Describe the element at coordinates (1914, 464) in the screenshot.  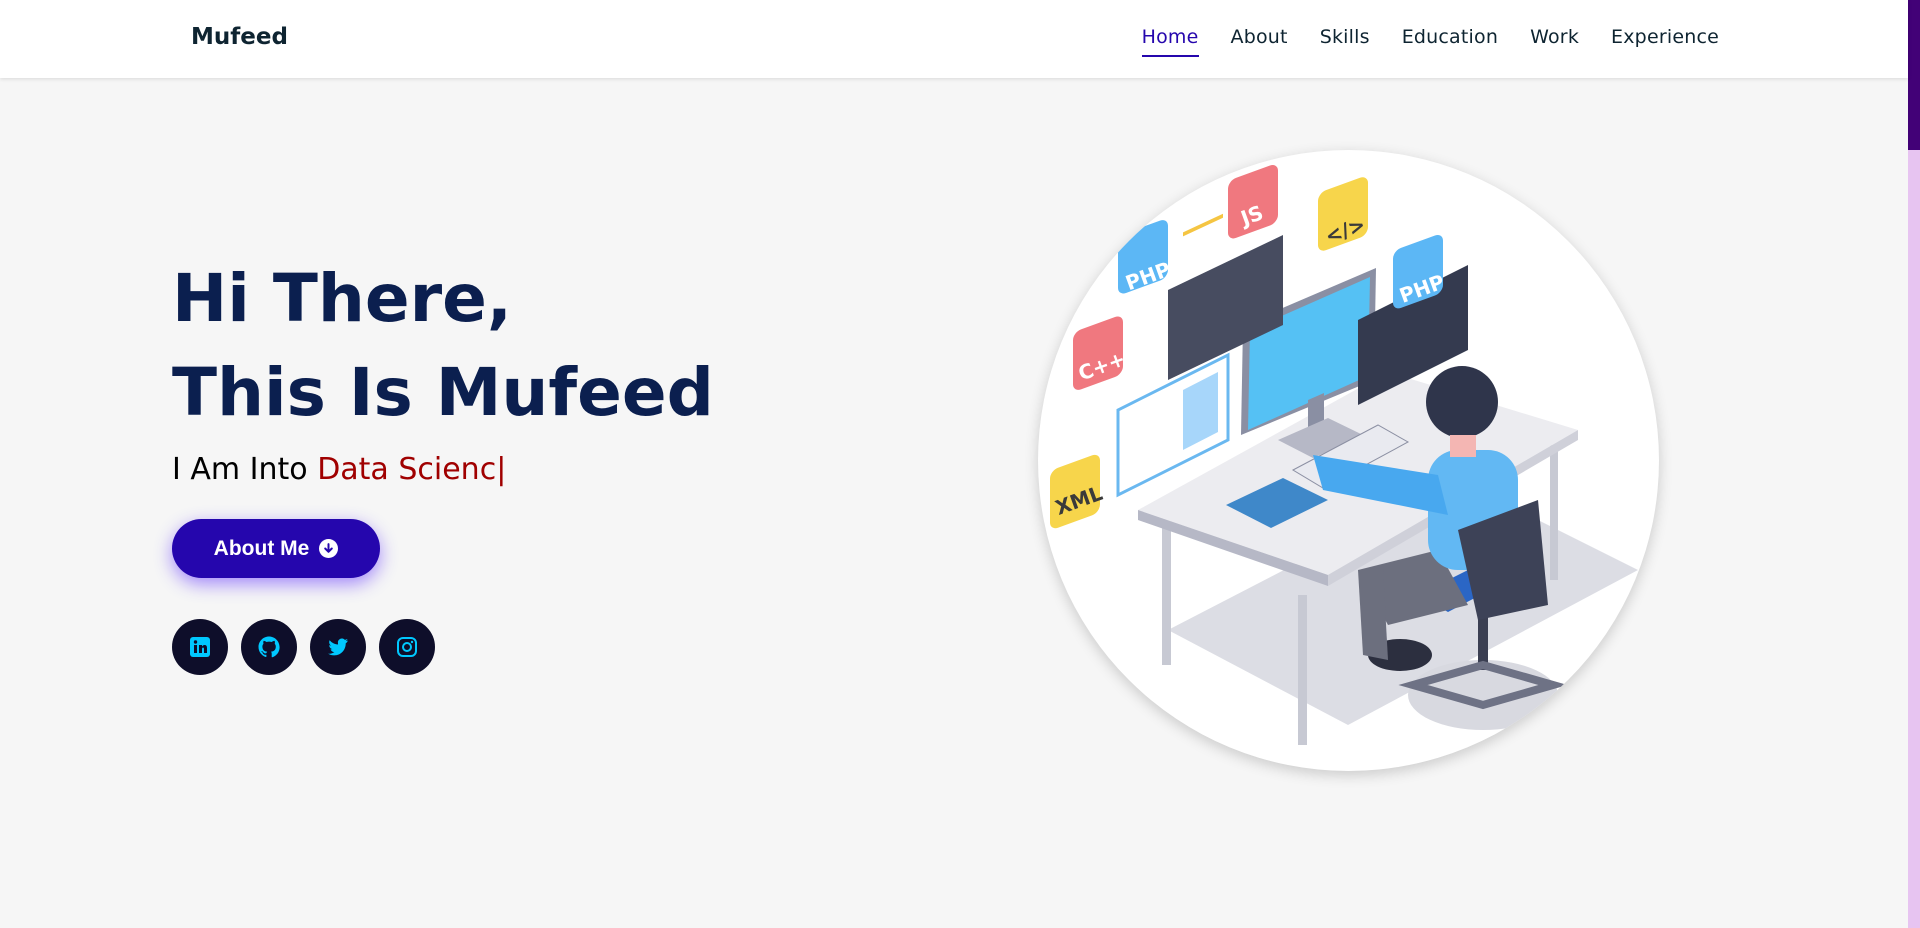
I see `scrollbar` at that location.